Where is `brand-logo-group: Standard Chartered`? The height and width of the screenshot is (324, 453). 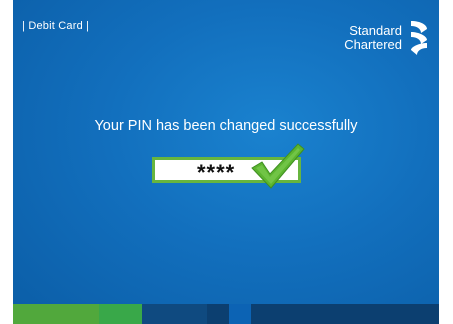
brand-logo-group: Standard Chartered is located at coordinates (387, 38).